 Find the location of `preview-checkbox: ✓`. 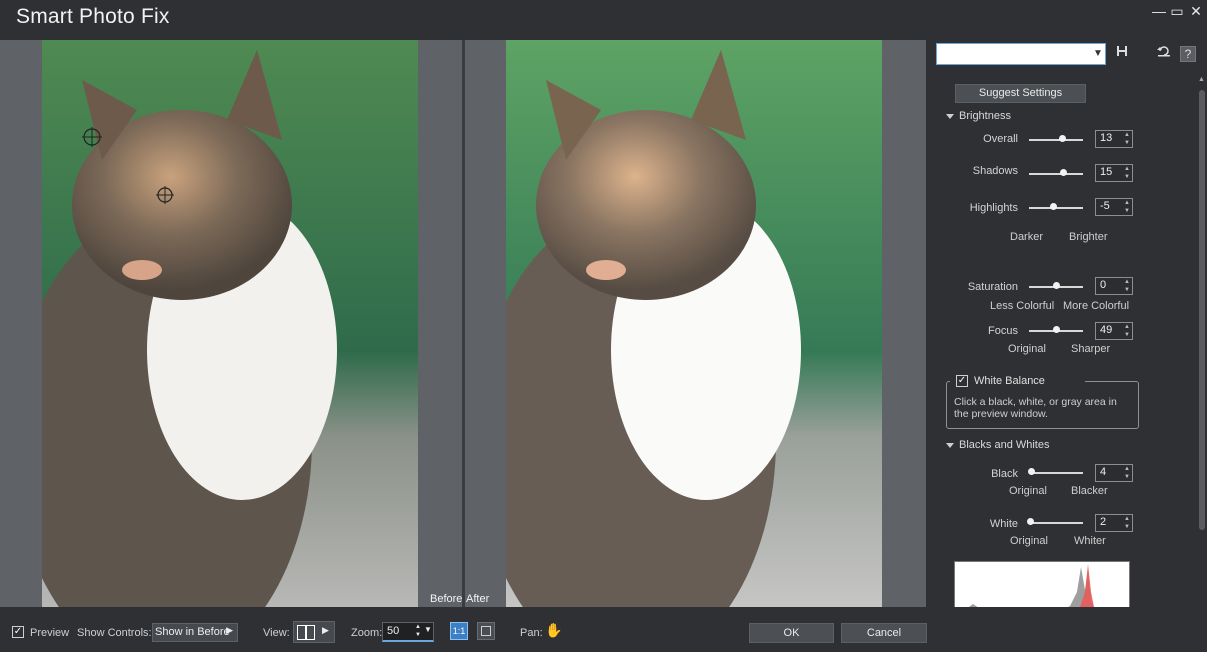

preview-checkbox: ✓ is located at coordinates (18, 632).